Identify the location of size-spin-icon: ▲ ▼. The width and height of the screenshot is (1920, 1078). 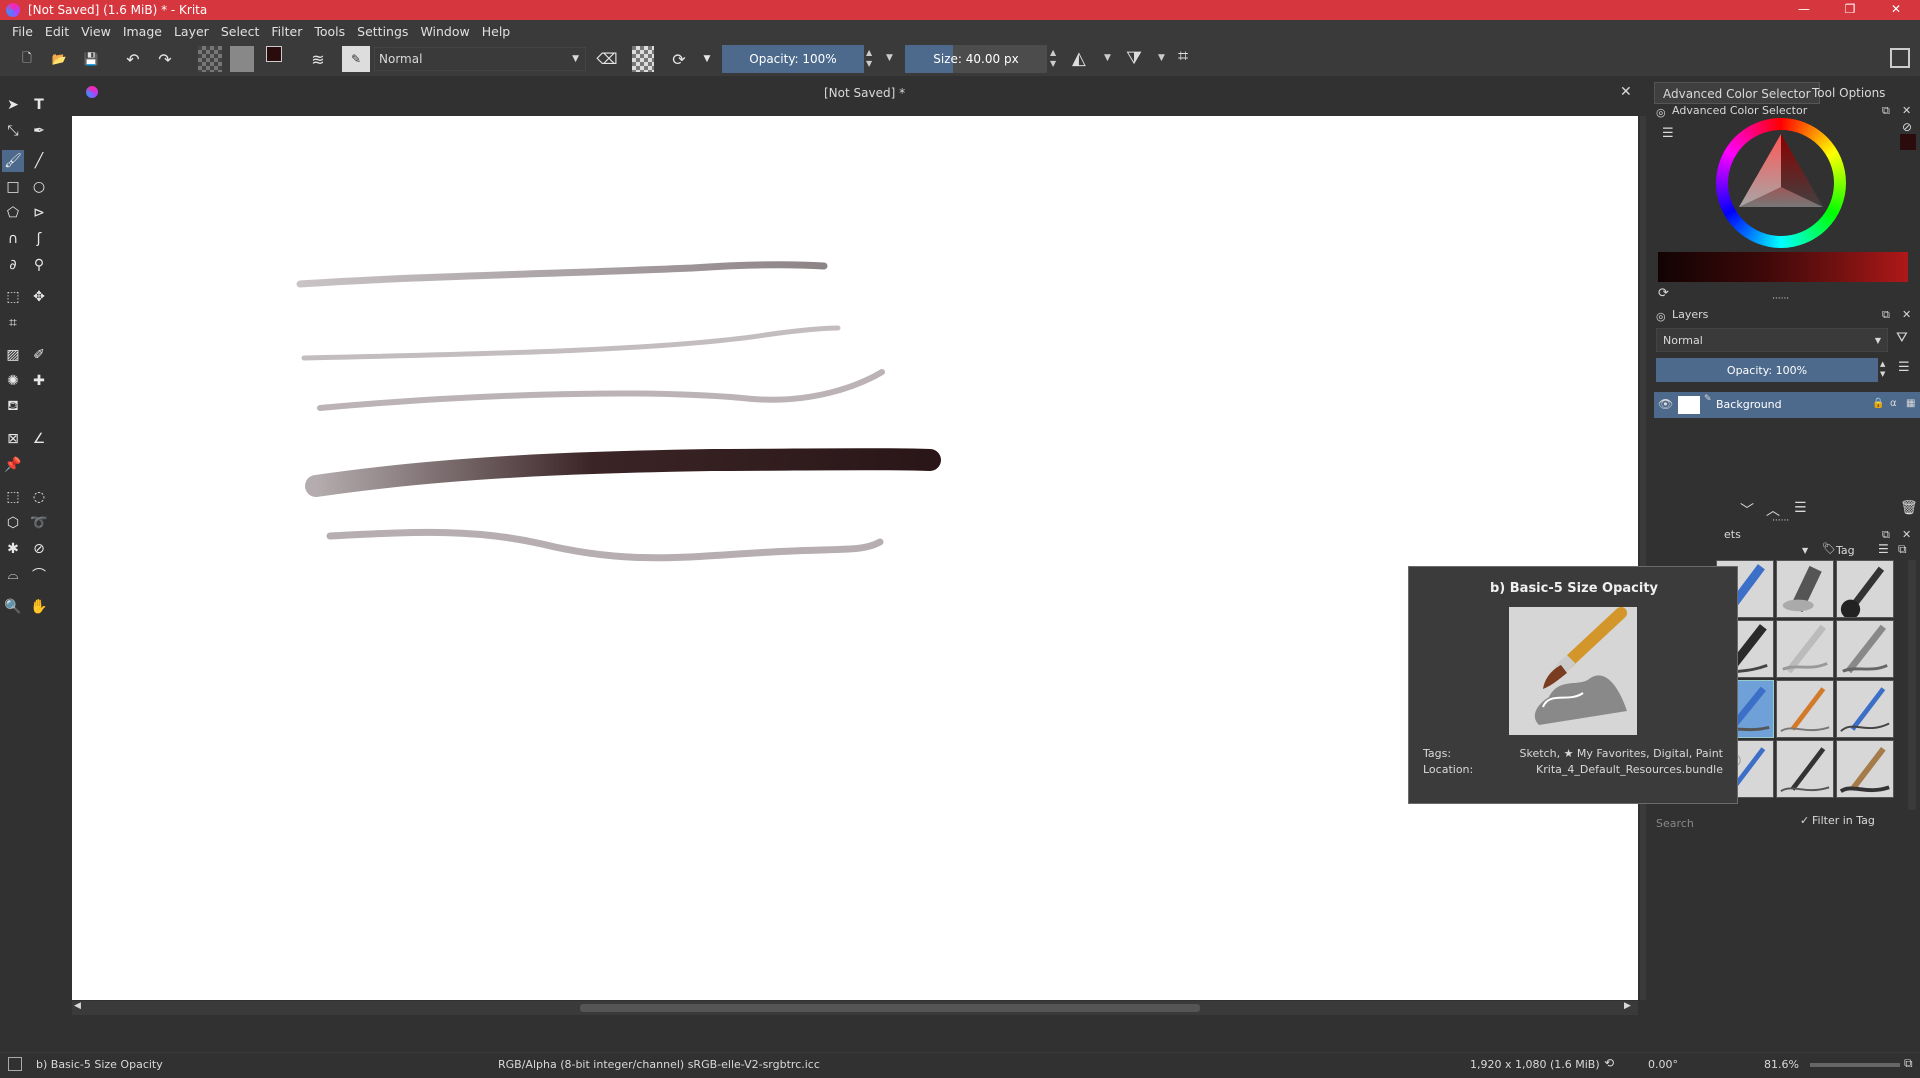
(1053, 58).